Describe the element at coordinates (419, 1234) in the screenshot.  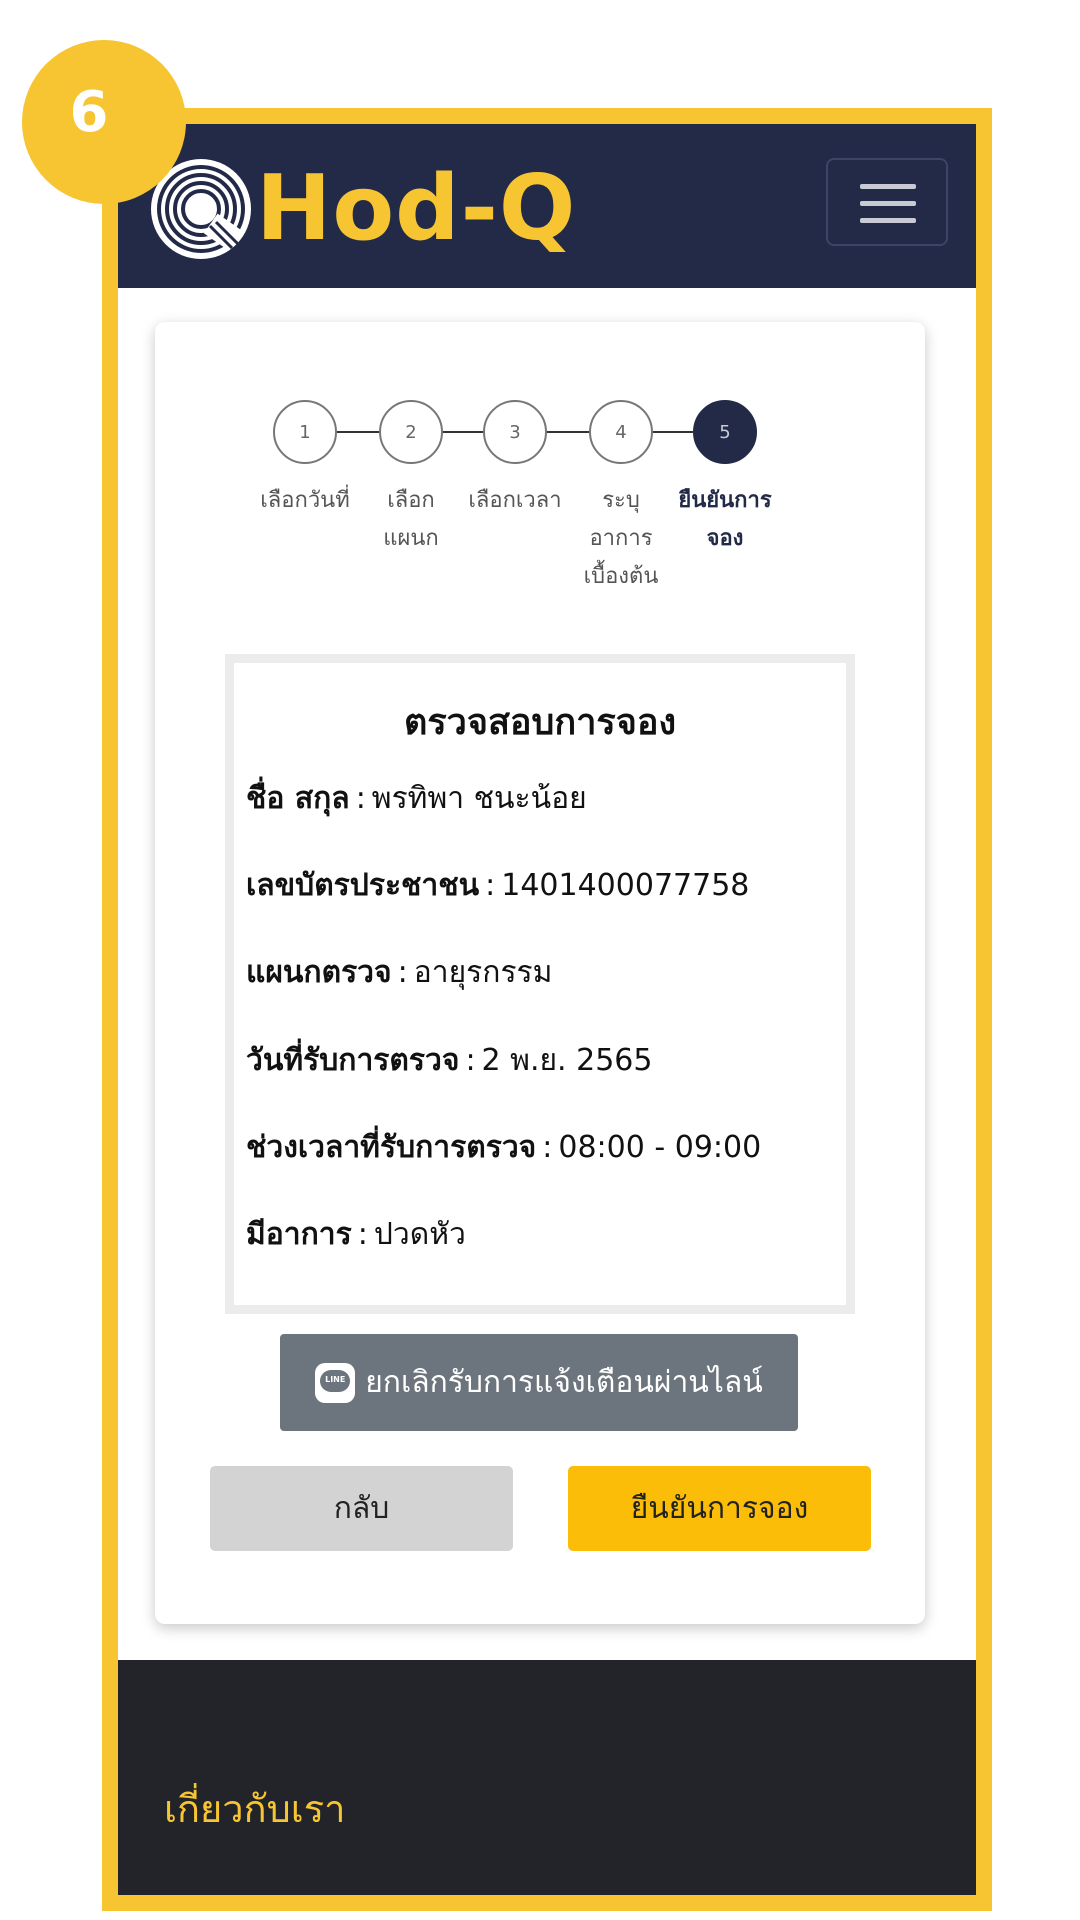
I see `field-value: ปวดหัว` at that location.